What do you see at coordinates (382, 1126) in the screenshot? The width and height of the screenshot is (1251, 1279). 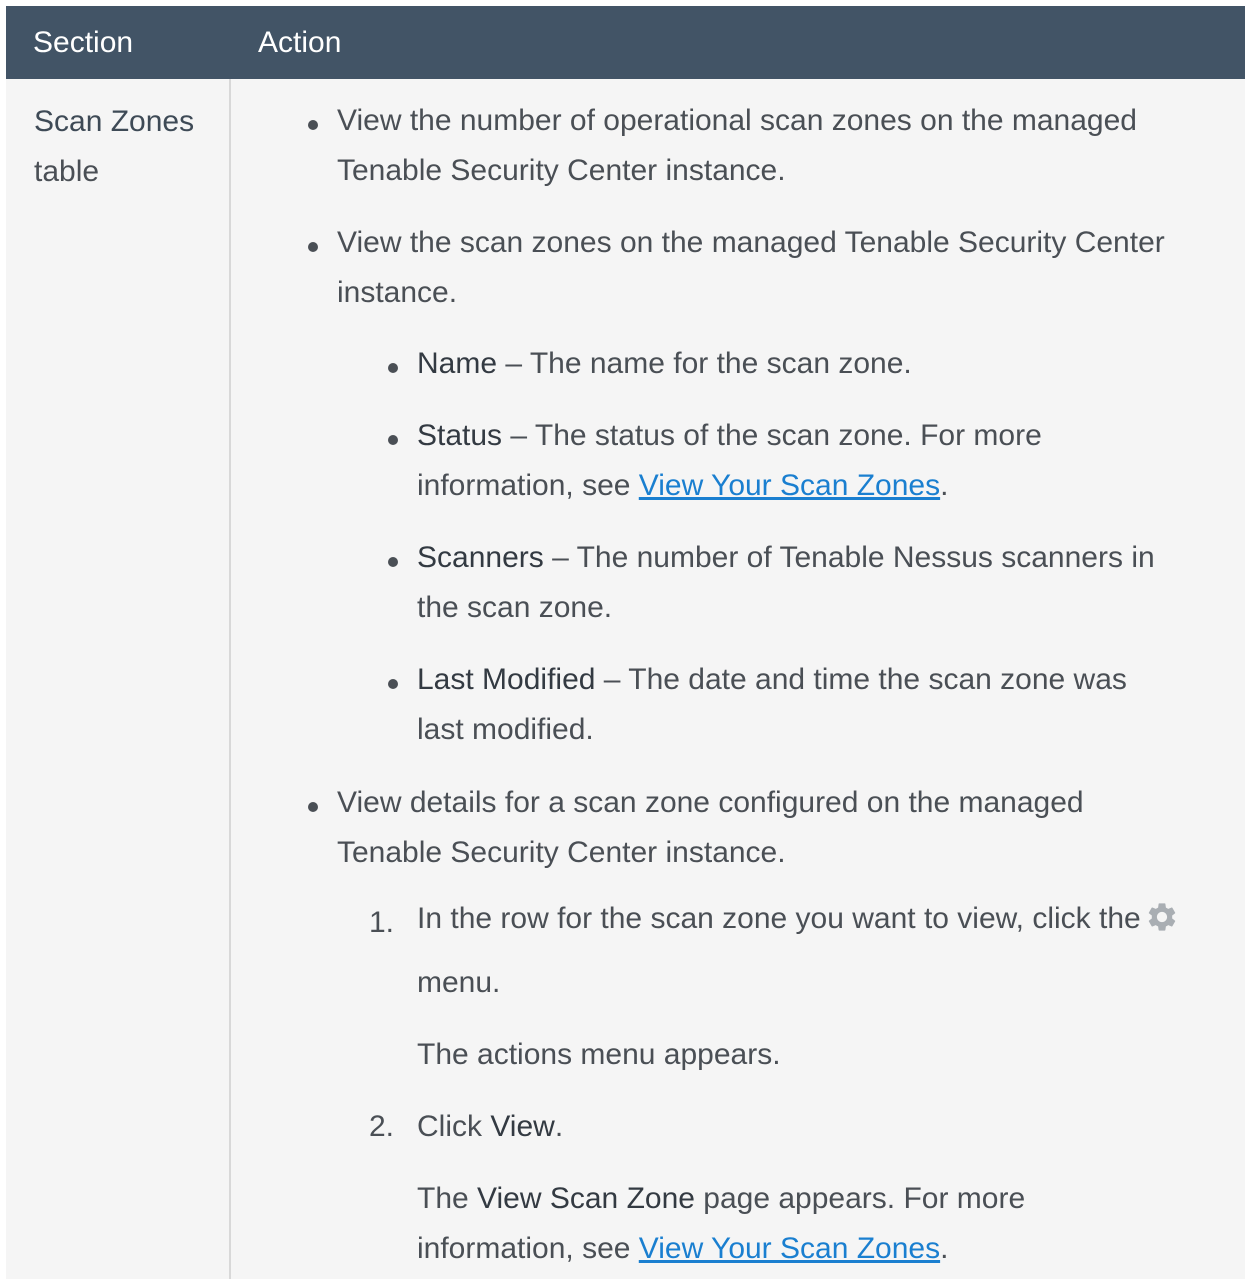 I see `step-number: 2.` at bounding box center [382, 1126].